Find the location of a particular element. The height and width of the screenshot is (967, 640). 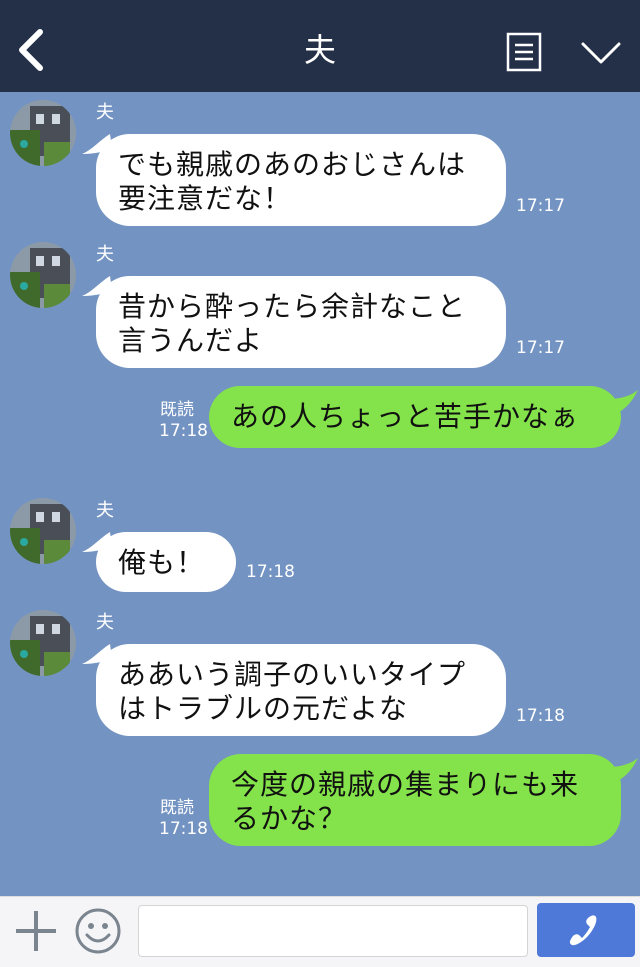

chat-title: 夫 is located at coordinates (319, 50).